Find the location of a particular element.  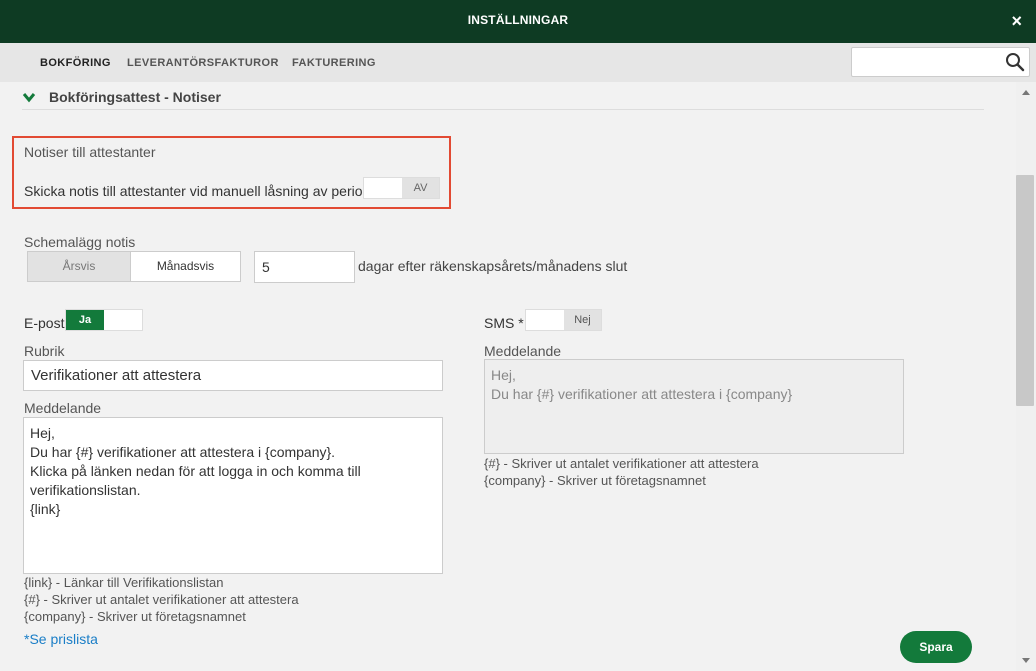

email-message-label: Meddelande is located at coordinates (63, 408).